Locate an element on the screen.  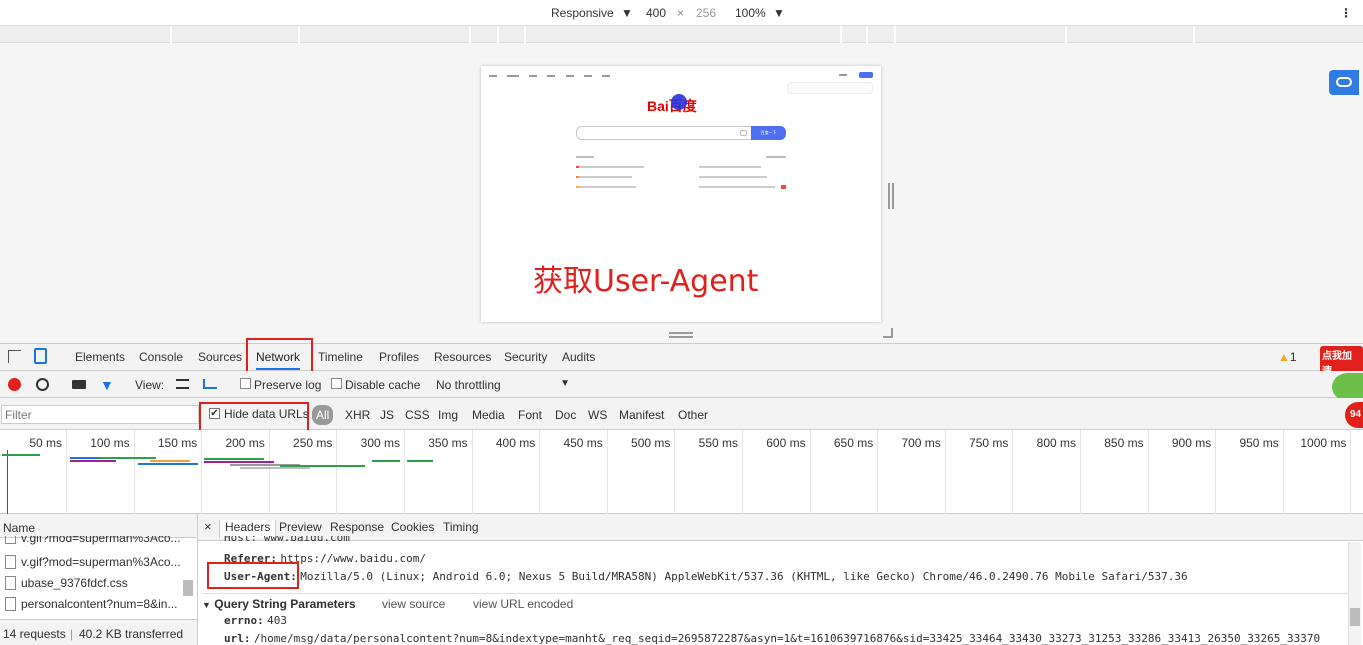
baidu-settings-link is located at coordinates (843, 75).